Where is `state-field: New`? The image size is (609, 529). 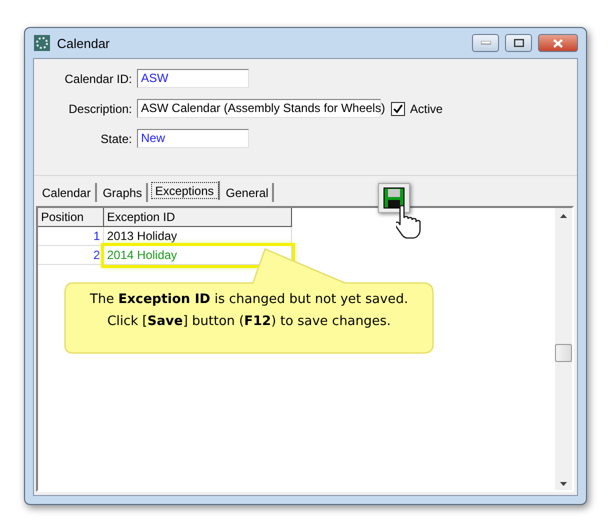
state-field: New is located at coordinates (193, 138).